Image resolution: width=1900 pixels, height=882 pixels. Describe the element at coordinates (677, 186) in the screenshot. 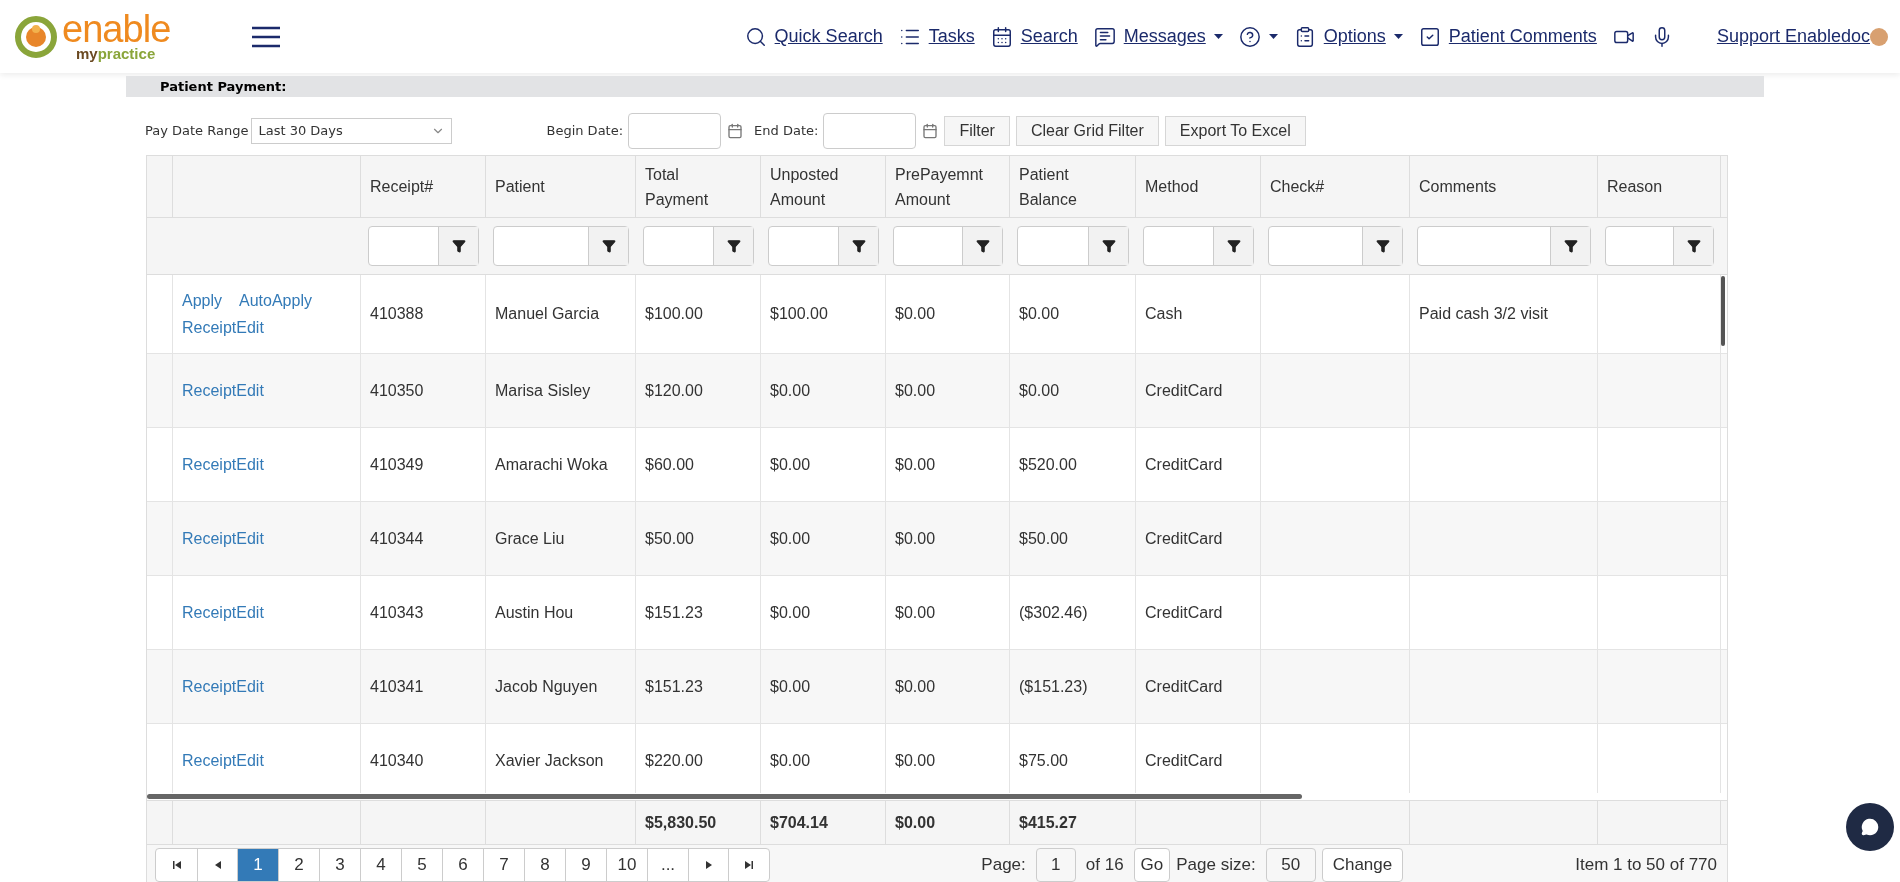

I see `column-header: Total Payment` at that location.